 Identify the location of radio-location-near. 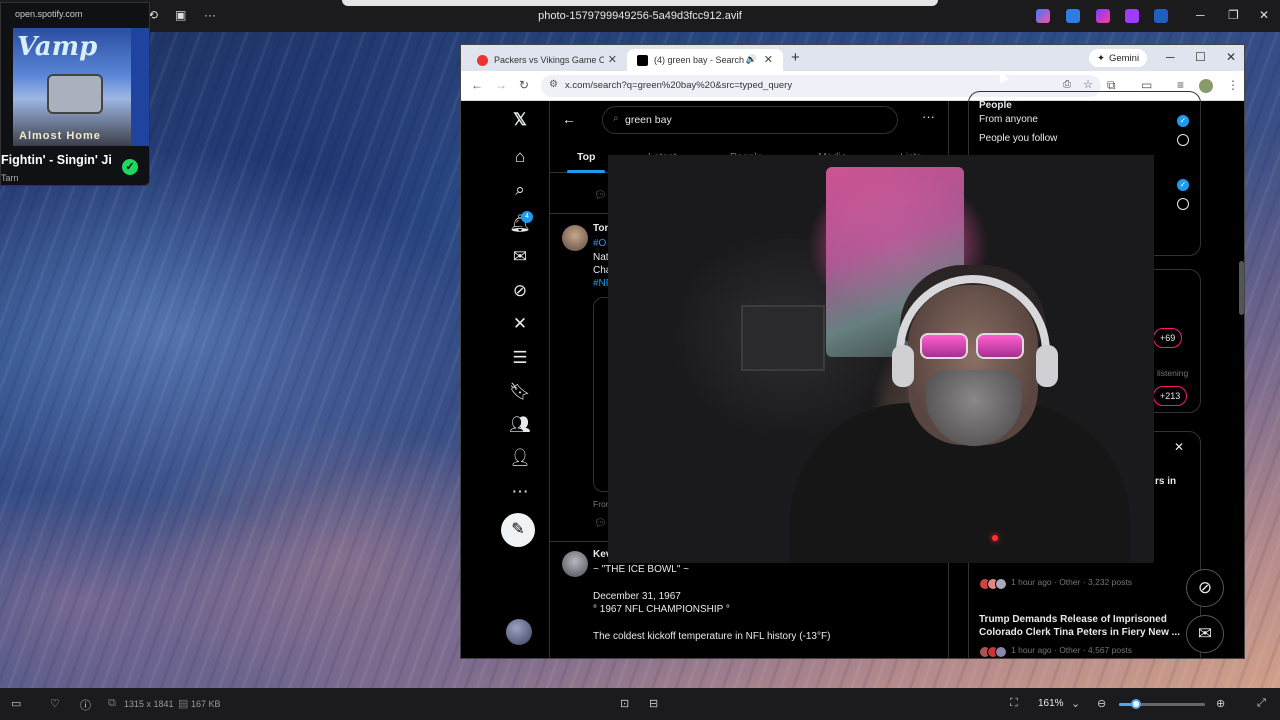
(1183, 204).